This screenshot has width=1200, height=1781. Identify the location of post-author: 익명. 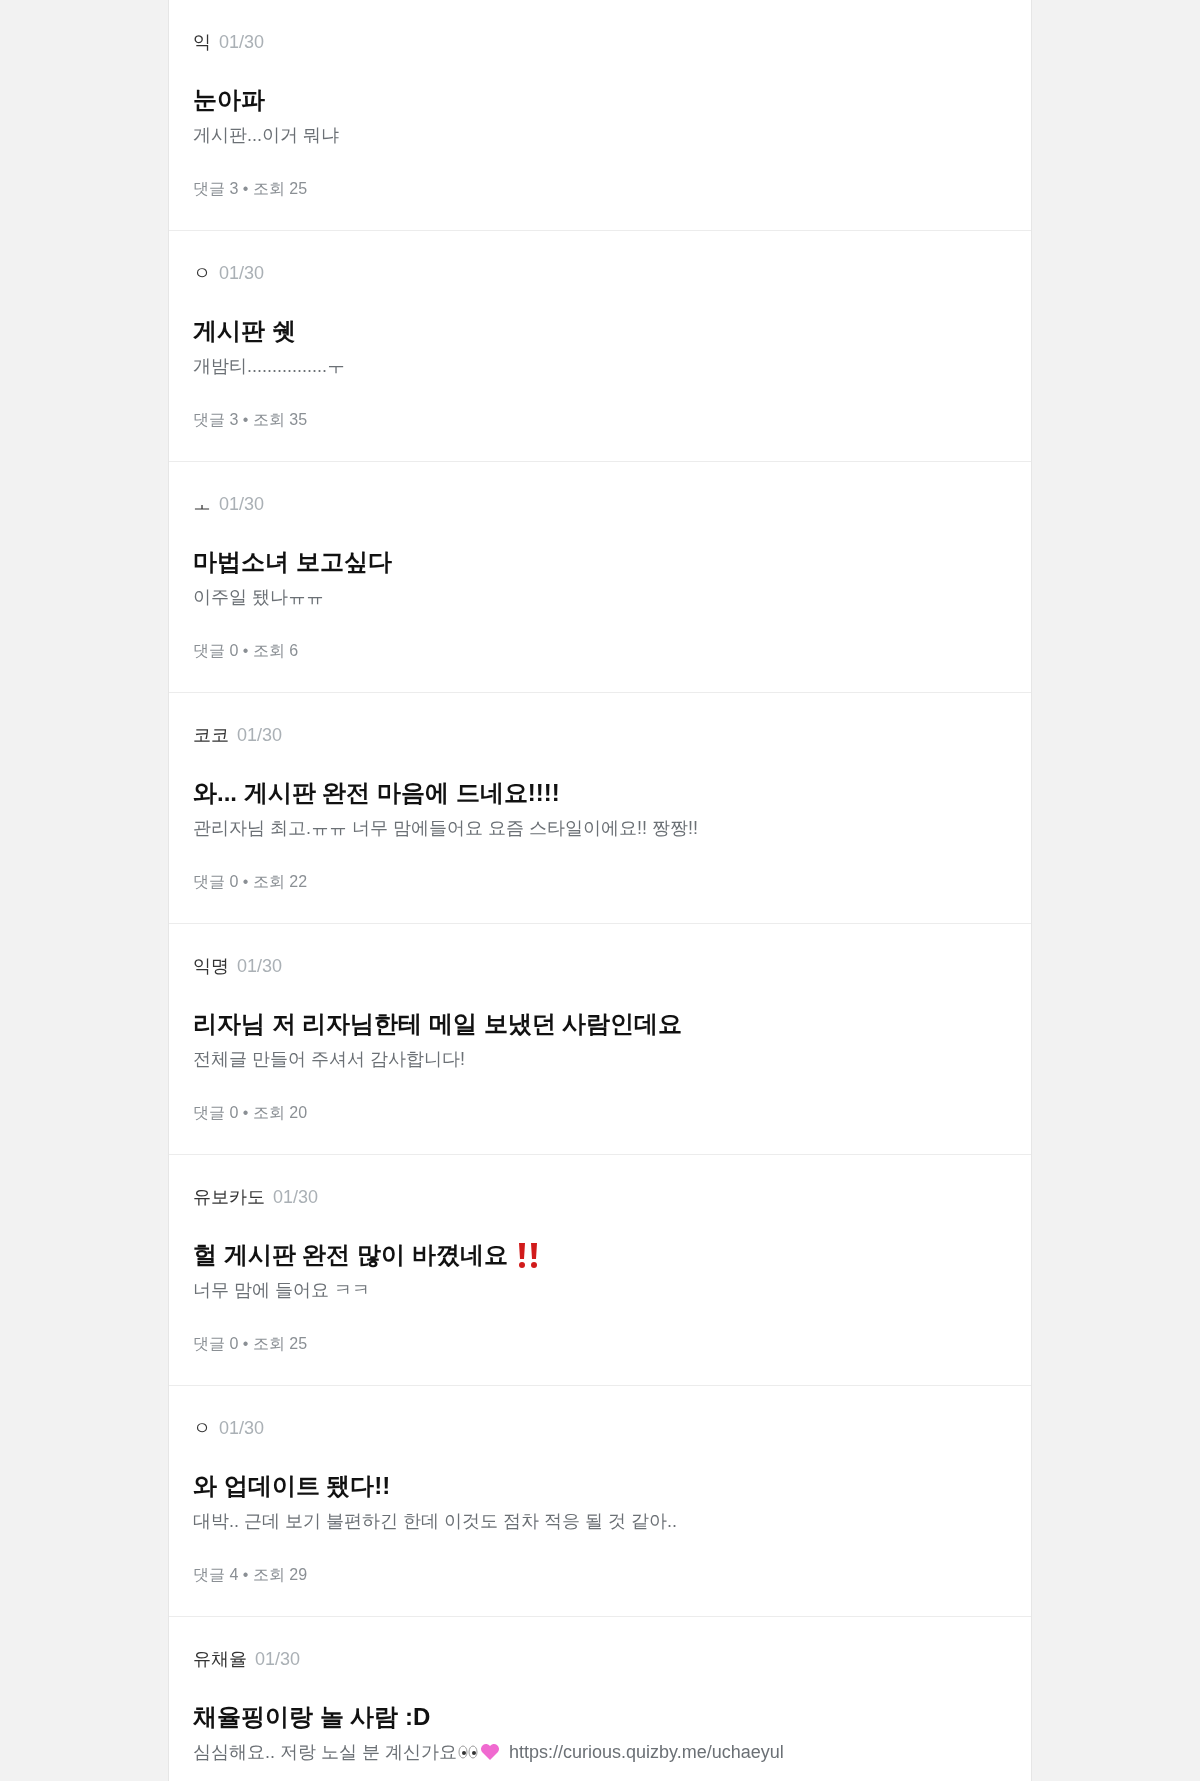
(211, 966).